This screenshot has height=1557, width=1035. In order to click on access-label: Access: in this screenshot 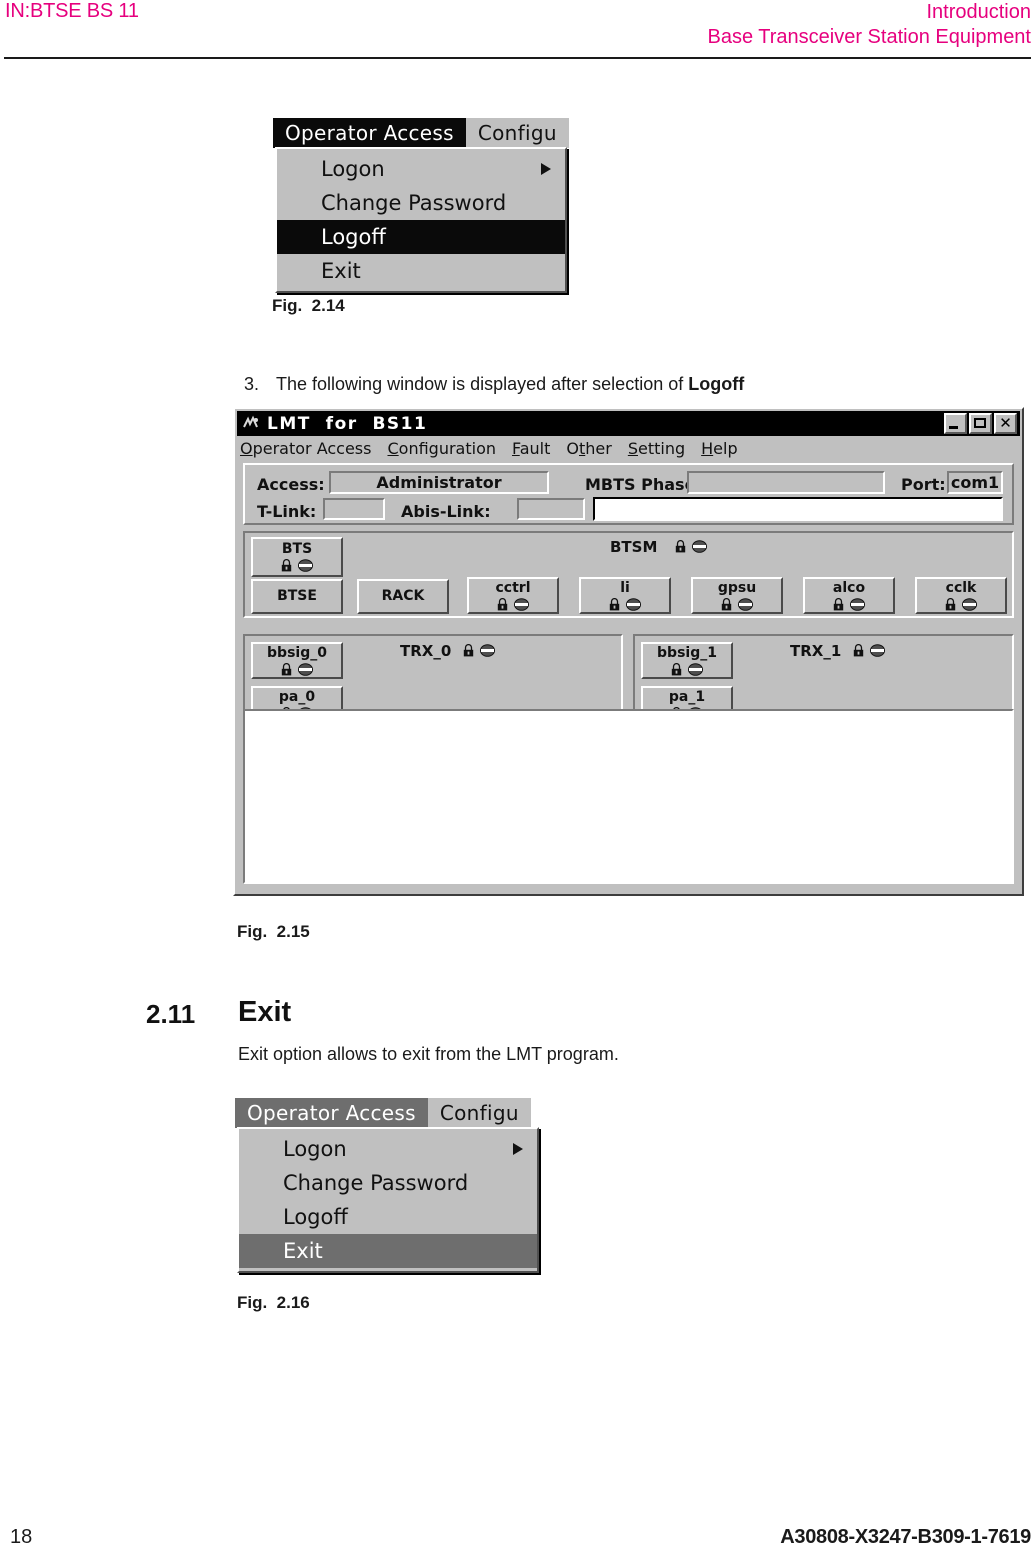, I will do `click(291, 484)`.